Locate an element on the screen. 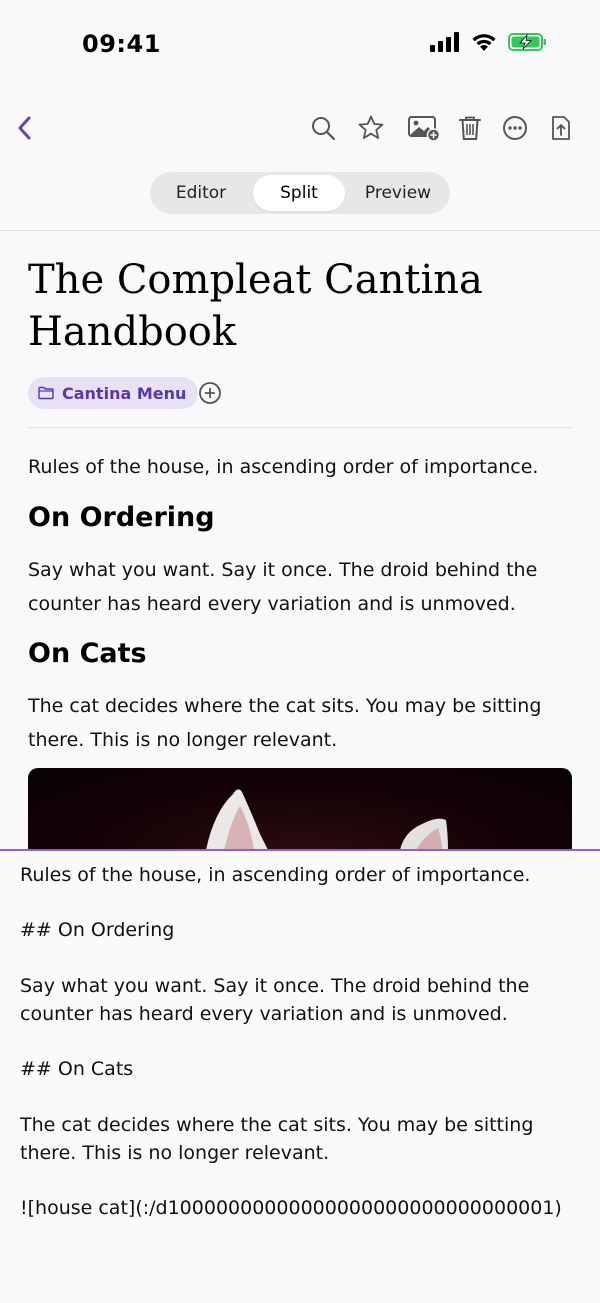  cat-ears-image is located at coordinates (327, 819).